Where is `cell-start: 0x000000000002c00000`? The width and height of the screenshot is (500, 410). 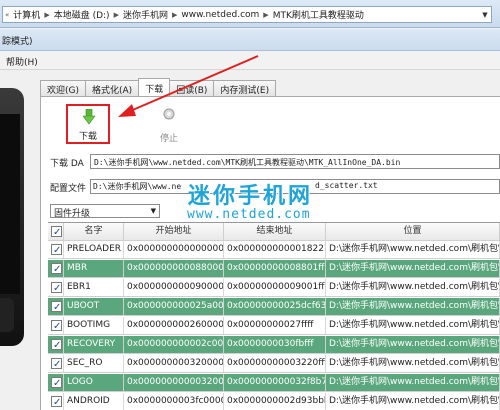 cell-start: 0x000000000002c00000 is located at coordinates (174, 345).